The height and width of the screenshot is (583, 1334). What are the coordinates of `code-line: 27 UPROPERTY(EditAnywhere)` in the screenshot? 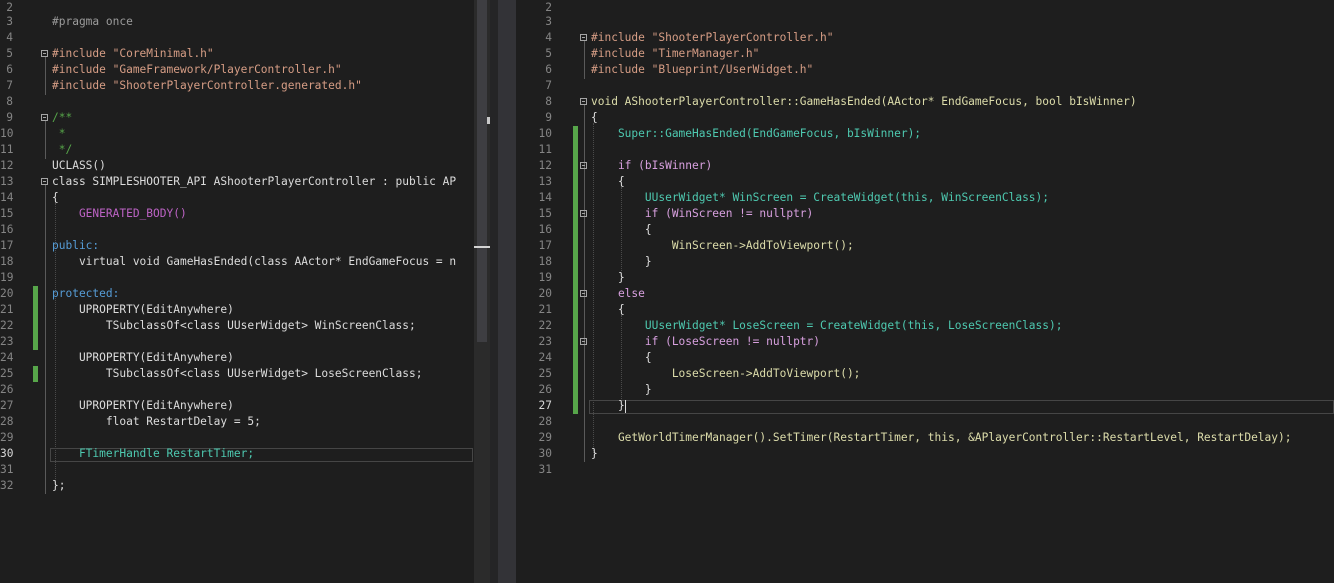 It's located at (237, 406).